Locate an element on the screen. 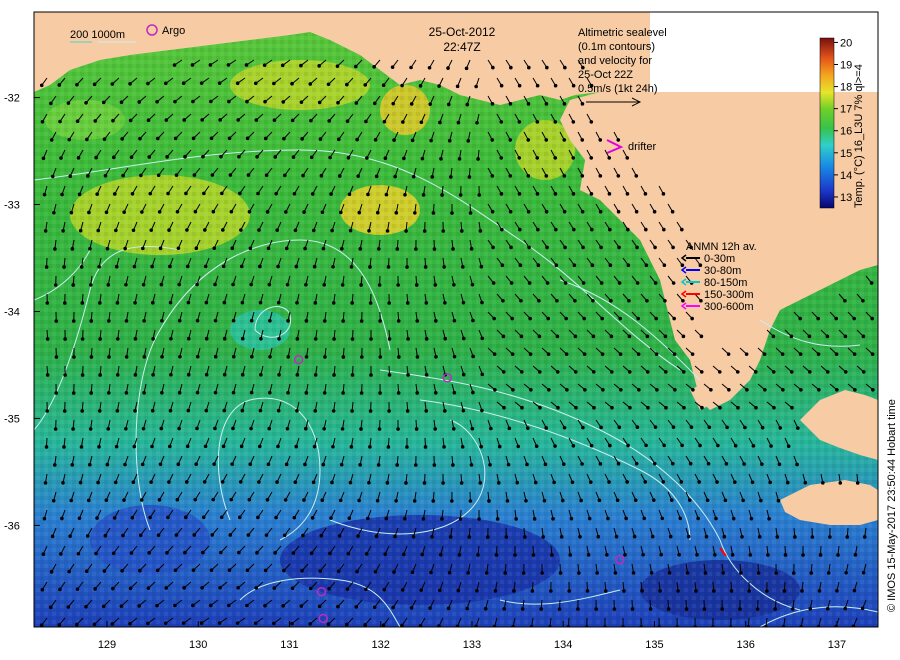 The height and width of the screenshot is (660, 900). altimetry-line-3: and velocity for is located at coordinates (615, 61).